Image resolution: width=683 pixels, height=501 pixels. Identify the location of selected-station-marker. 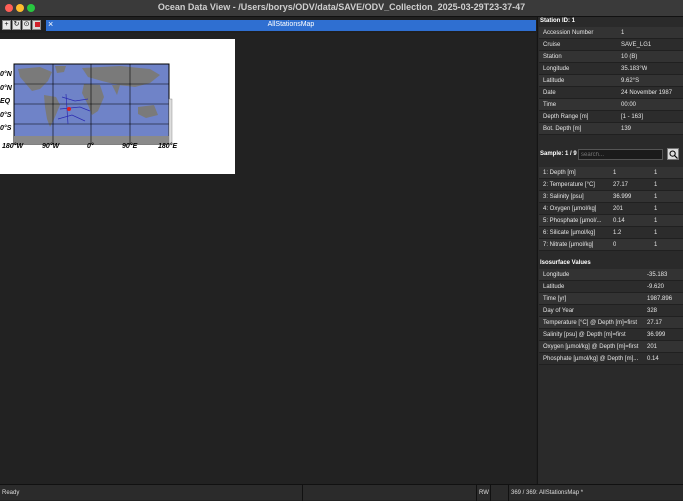
(69, 109).